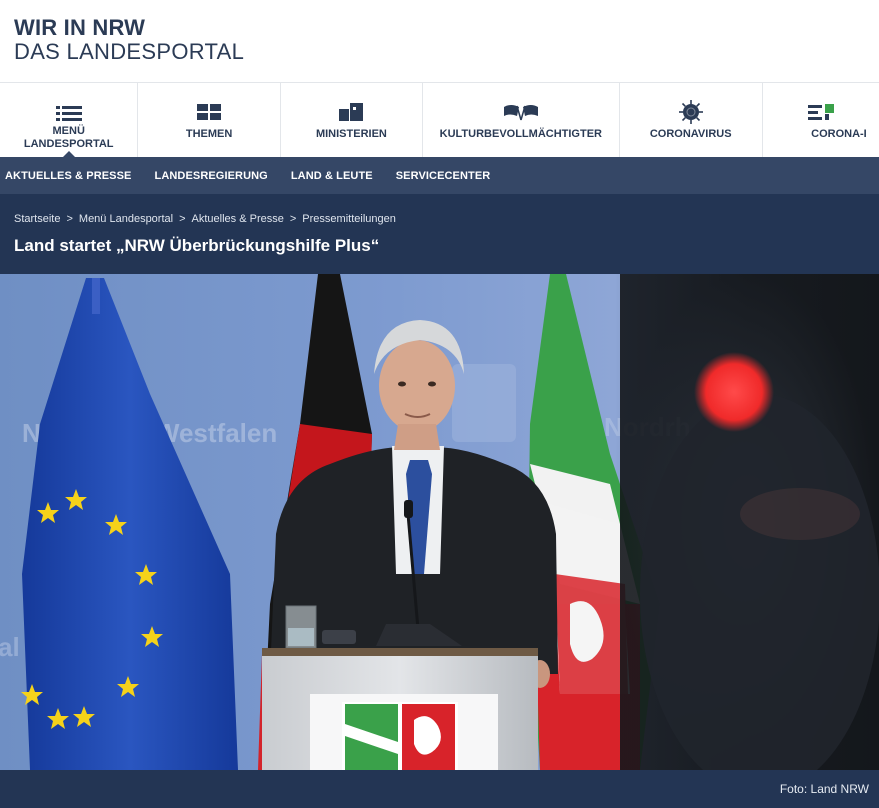 The height and width of the screenshot is (808, 879). What do you see at coordinates (126, 219) in the screenshot?
I see `breadcrumb-item-menu-landesportal: Menü Landesportal` at bounding box center [126, 219].